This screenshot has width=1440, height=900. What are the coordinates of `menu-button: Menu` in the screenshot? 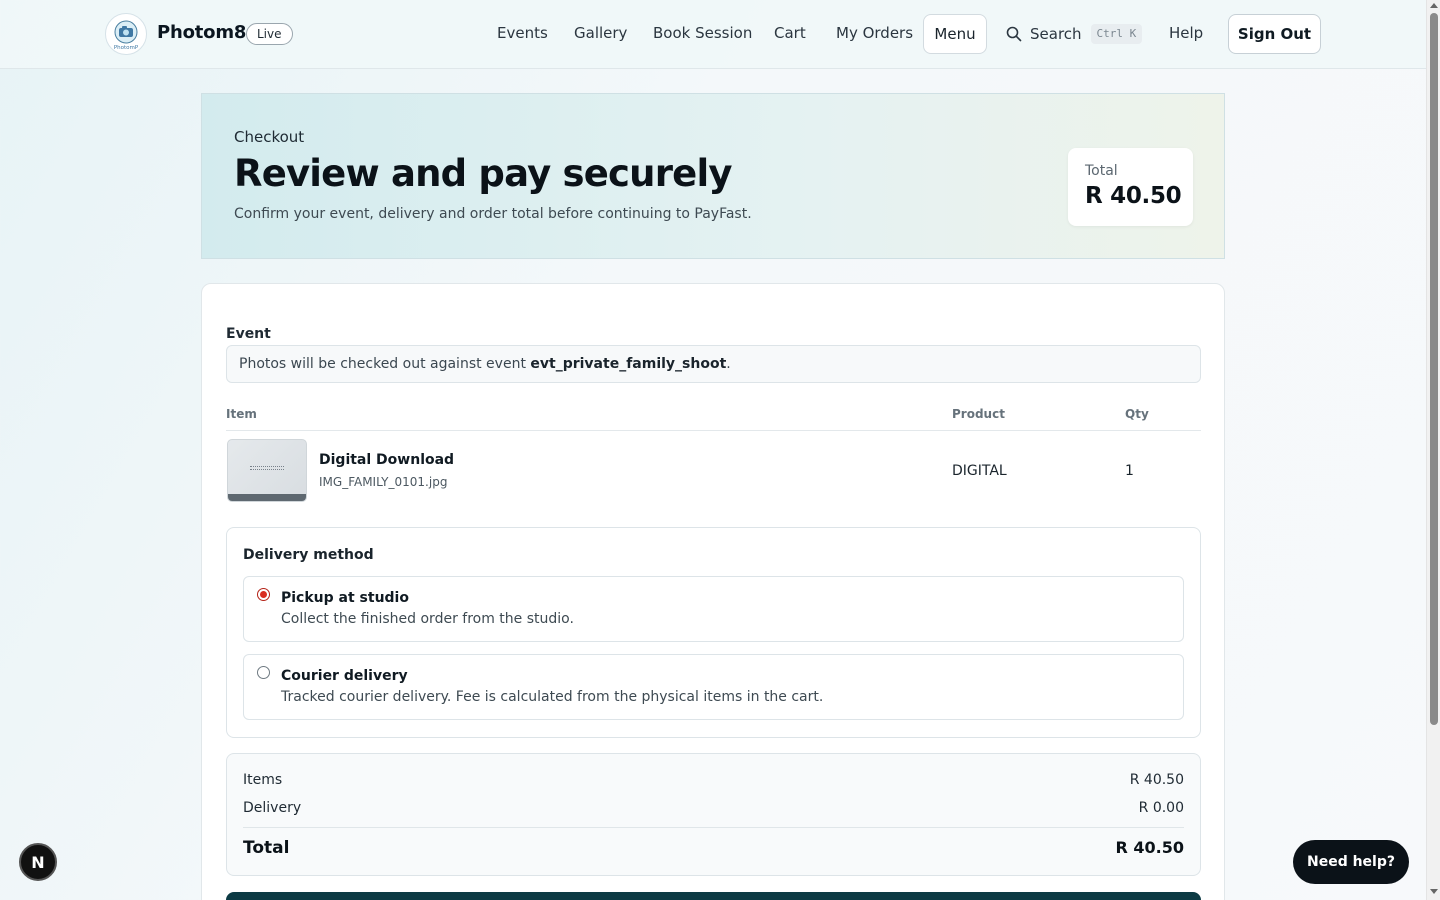 It's located at (955, 34).